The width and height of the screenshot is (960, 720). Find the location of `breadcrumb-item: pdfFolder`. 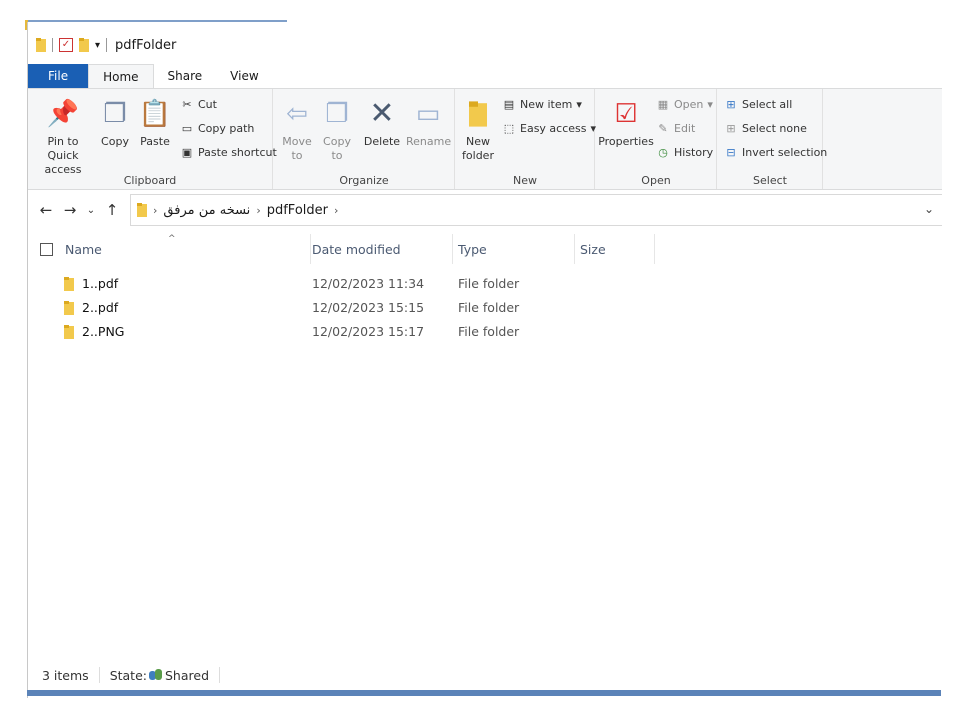

breadcrumb-item: pdfFolder is located at coordinates (297, 210).